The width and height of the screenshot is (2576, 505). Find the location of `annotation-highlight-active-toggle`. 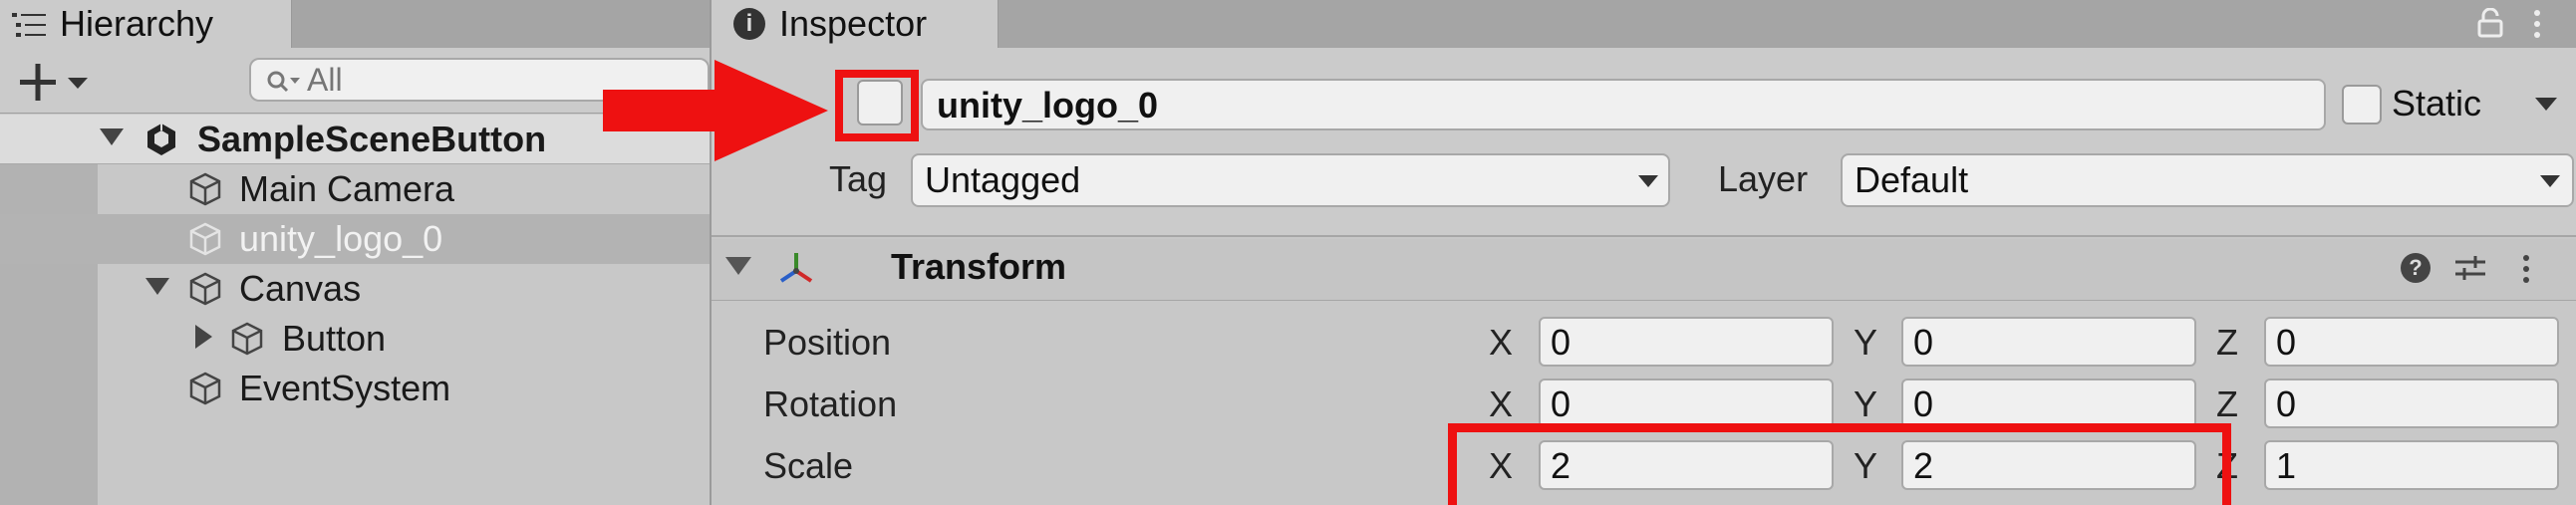

annotation-highlight-active-toggle is located at coordinates (877, 105).